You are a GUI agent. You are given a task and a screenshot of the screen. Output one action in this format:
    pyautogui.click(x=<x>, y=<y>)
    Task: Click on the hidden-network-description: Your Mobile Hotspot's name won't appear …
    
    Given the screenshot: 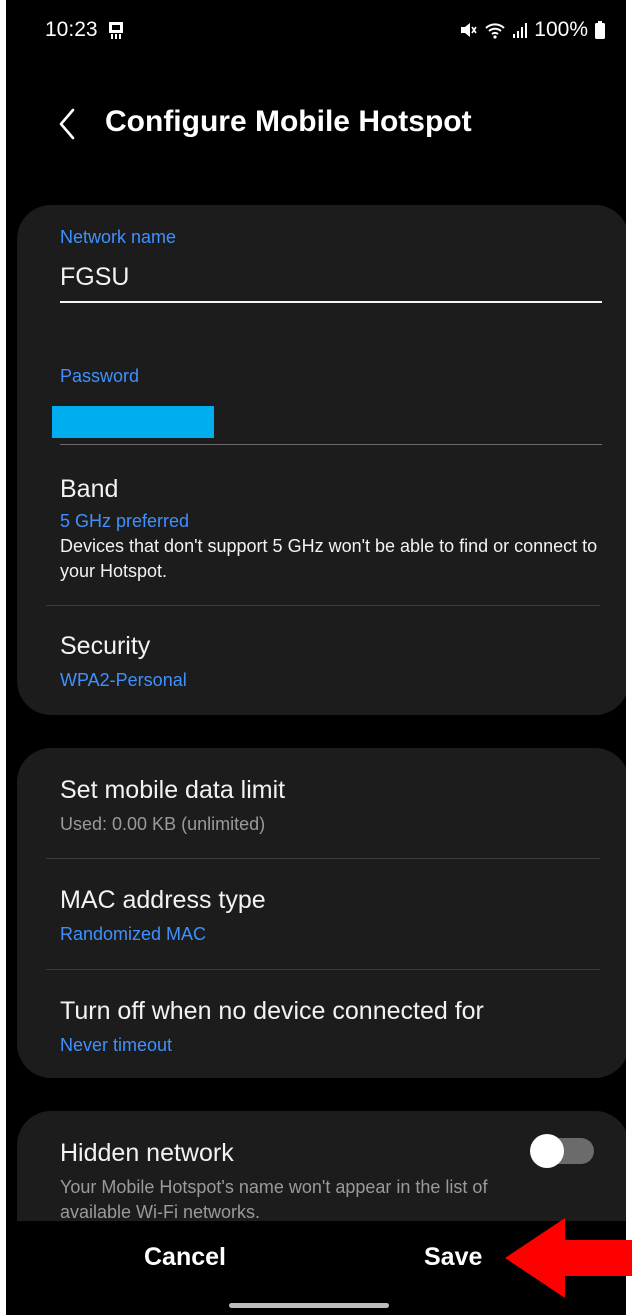 What is the action you would take?
    pyautogui.click(x=274, y=1199)
    